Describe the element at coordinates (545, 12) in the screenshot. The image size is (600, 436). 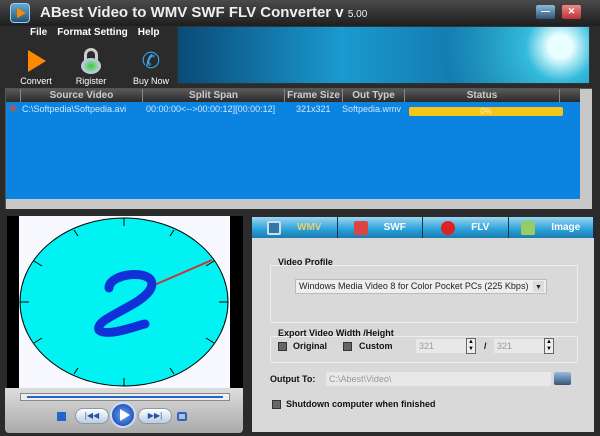
I see `minimize-button: —` at that location.